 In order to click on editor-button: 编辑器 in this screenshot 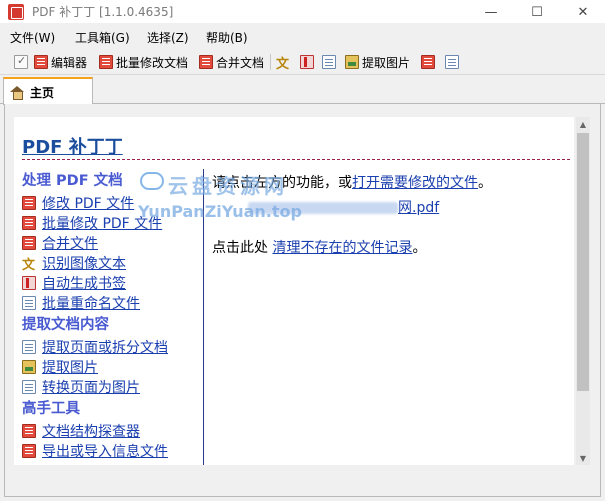, I will do `click(60, 62)`.